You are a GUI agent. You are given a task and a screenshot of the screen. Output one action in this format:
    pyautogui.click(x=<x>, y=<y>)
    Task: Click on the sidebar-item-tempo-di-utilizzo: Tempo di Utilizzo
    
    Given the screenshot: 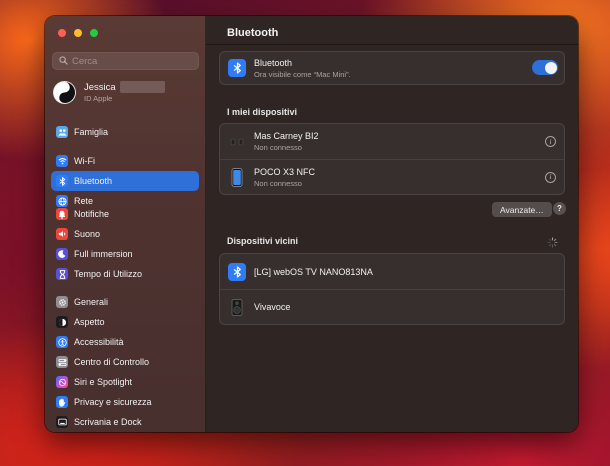 What is the action you would take?
    pyautogui.click(x=125, y=274)
    